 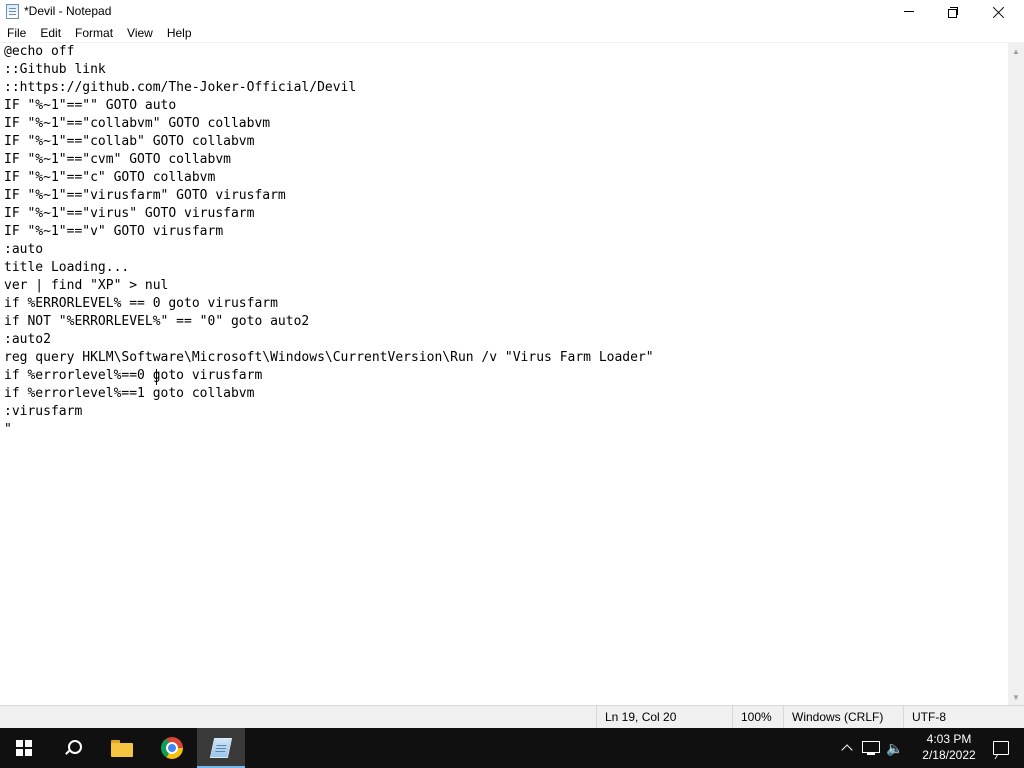 I want to click on show-hidden-icons-button, so click(x=847, y=748).